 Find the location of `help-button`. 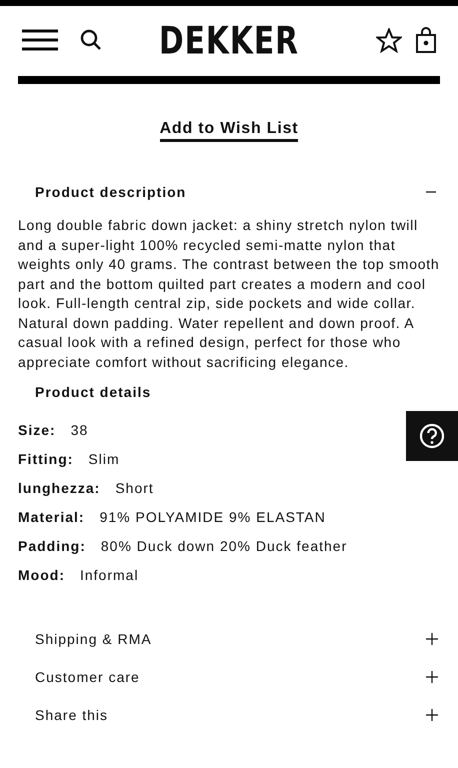

help-button is located at coordinates (432, 436).